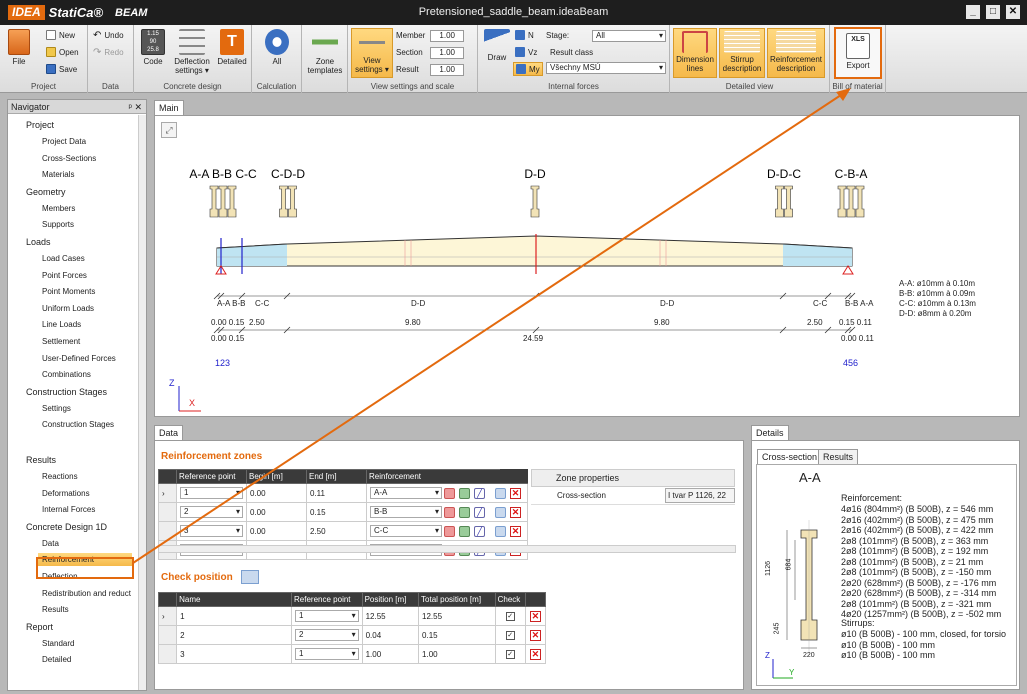 The height and width of the screenshot is (694, 1027). I want to click on nav-section-results: Results, so click(41, 460).